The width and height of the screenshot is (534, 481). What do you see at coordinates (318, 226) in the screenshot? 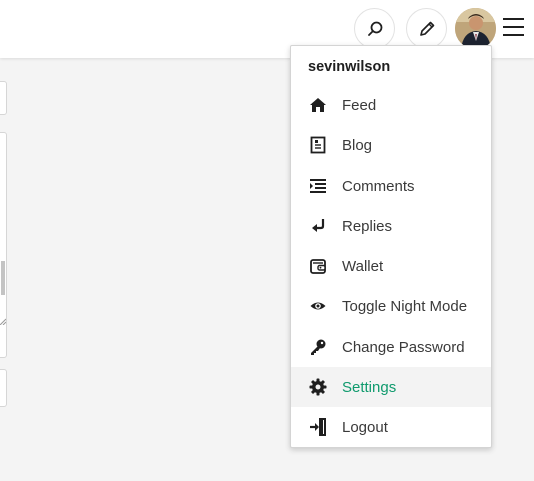
I see `reply-icon` at bounding box center [318, 226].